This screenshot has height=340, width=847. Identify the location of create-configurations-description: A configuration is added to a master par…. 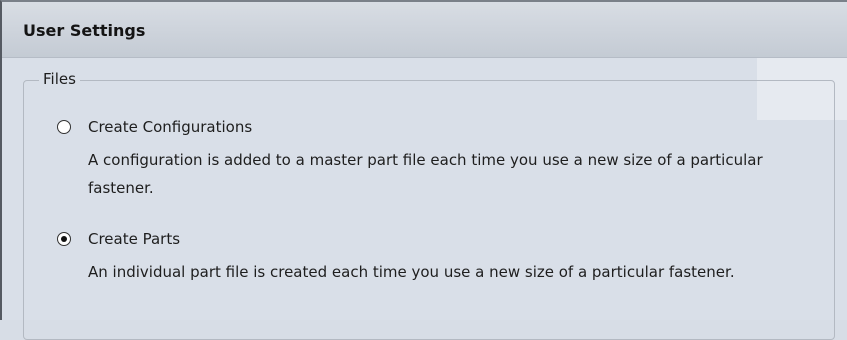
(425, 174).